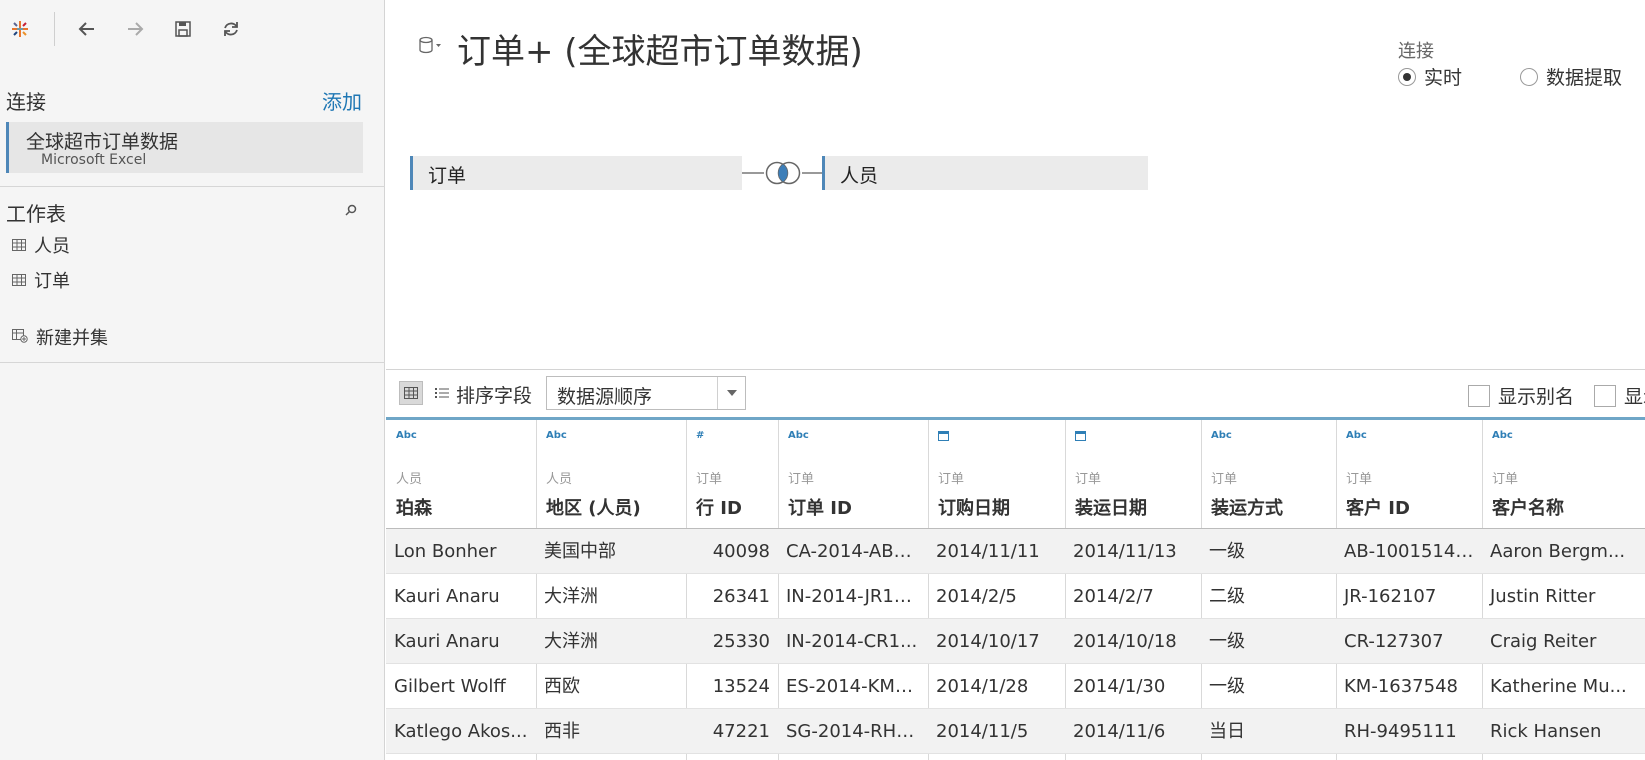  I want to click on right-table-label: 人员, so click(859, 176).